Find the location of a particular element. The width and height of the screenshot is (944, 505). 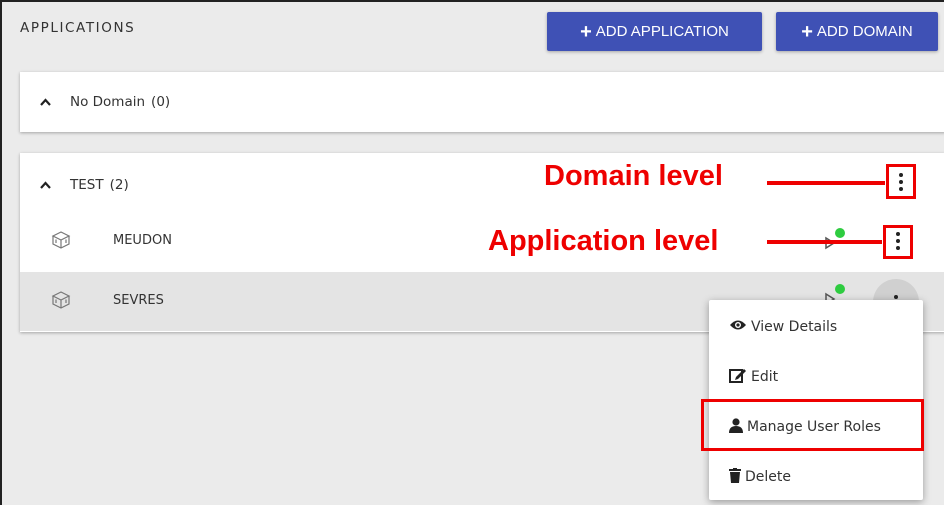

menu-item-edit: Edit is located at coordinates (816, 377).